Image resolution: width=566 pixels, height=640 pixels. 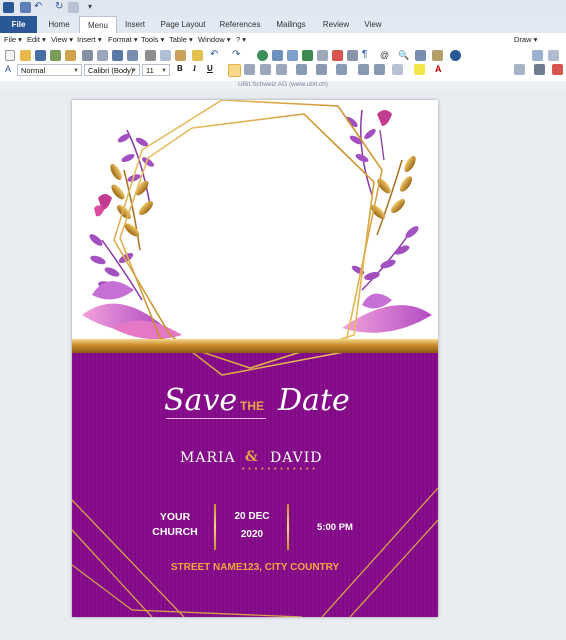 I want to click on tab-home: Home, so click(x=59, y=24).